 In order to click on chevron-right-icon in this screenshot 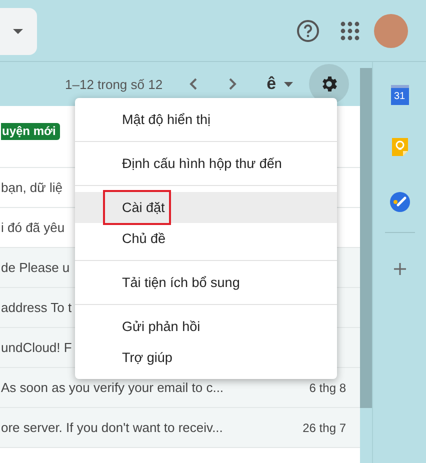, I will do `click(232, 84)`.